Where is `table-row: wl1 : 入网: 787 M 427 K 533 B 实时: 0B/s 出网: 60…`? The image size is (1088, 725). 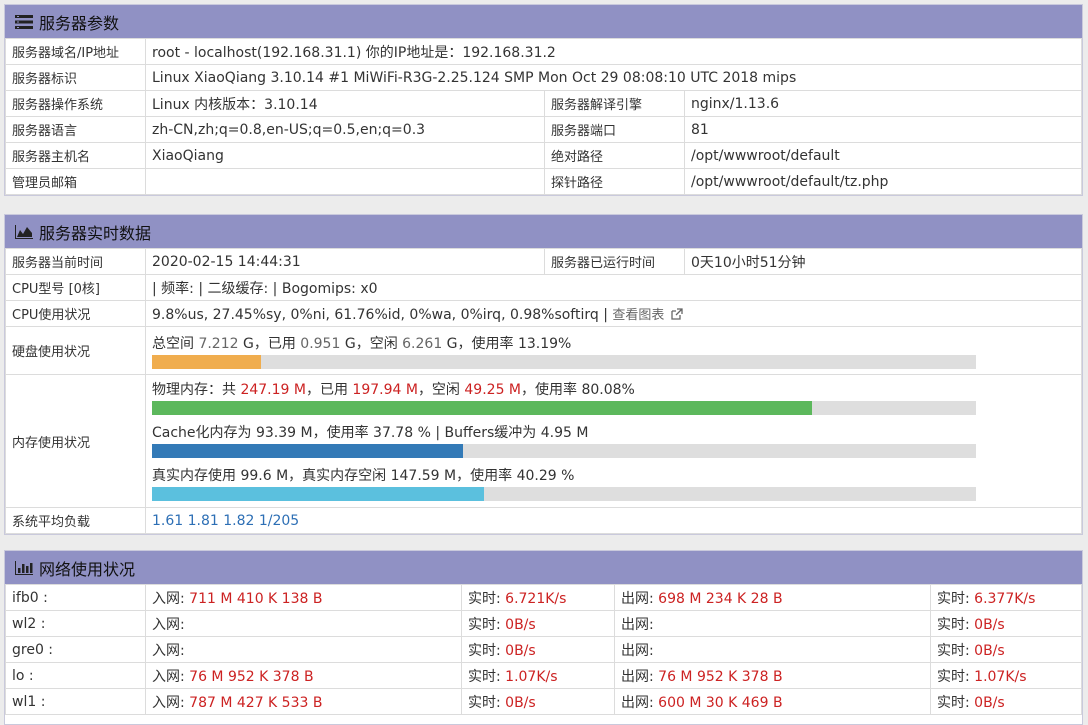 table-row: wl1 : 入网: 787 M 427 K 533 B 实时: 0B/s 出网: 60… is located at coordinates (543, 701).